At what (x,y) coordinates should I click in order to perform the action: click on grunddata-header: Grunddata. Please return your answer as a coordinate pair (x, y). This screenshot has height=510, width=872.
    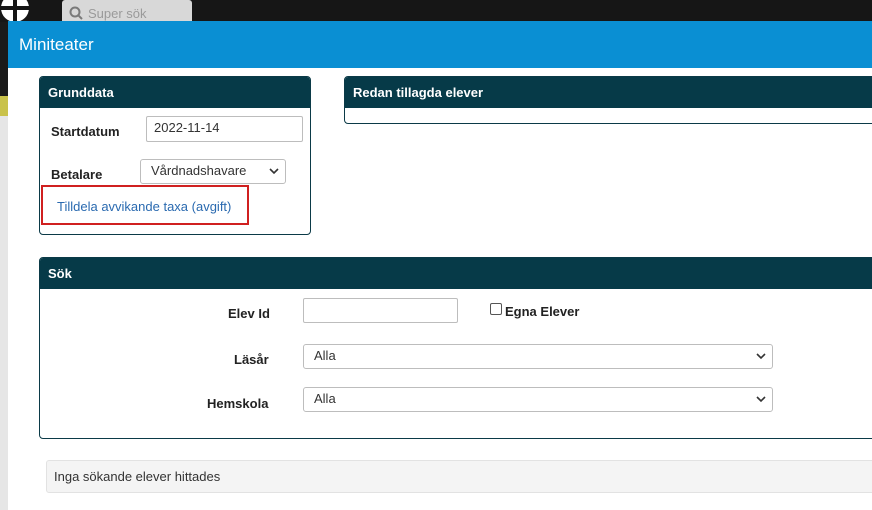
    Looking at the image, I should click on (175, 92).